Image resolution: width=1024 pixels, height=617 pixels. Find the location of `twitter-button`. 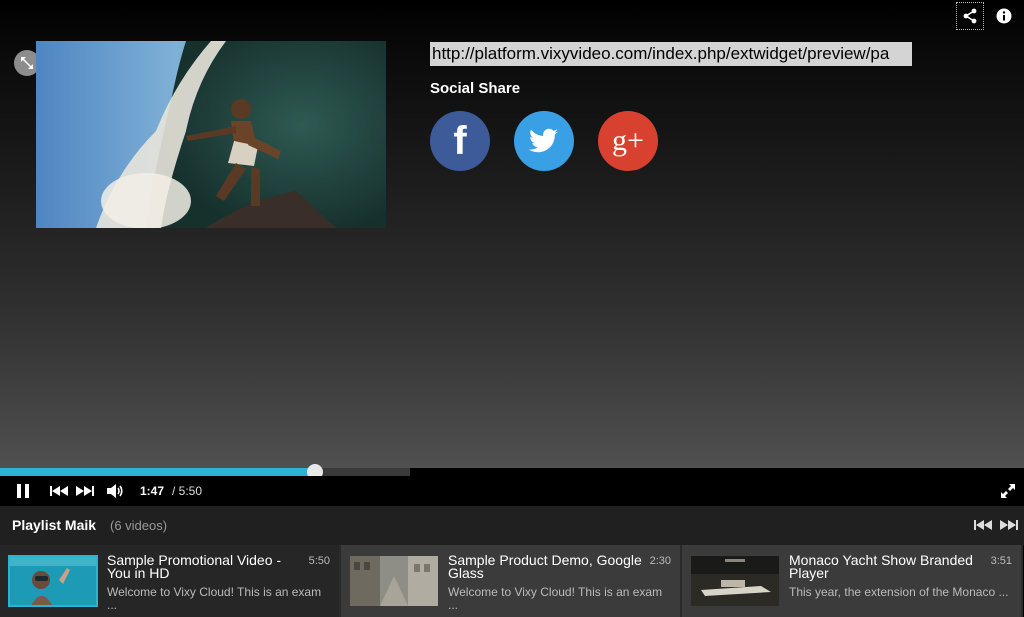

twitter-button is located at coordinates (544, 141).